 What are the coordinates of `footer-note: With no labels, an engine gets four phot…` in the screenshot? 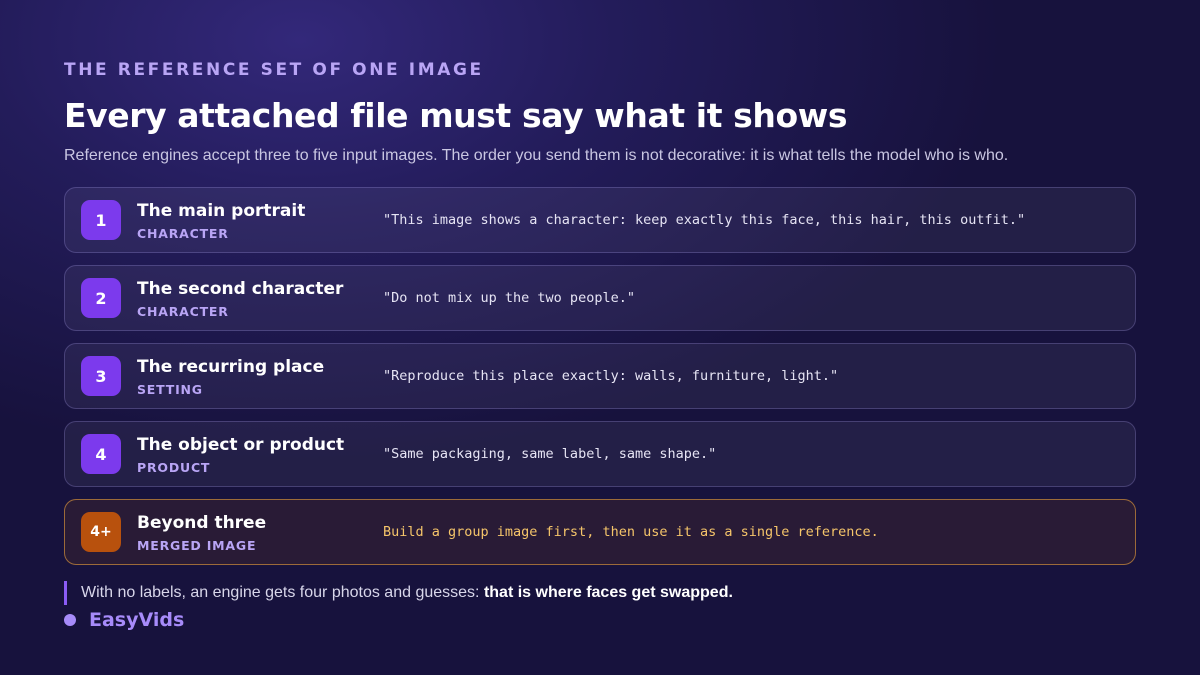 It's located at (398, 593).